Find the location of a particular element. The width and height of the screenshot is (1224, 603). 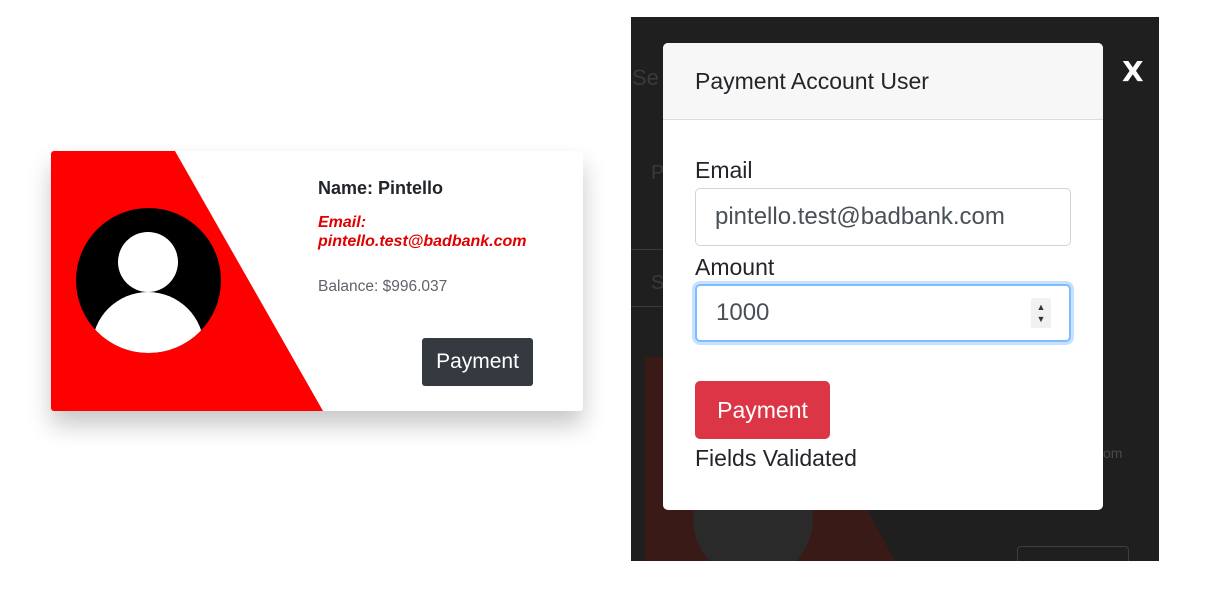

modal-header: Payment Account User is located at coordinates (883, 81).